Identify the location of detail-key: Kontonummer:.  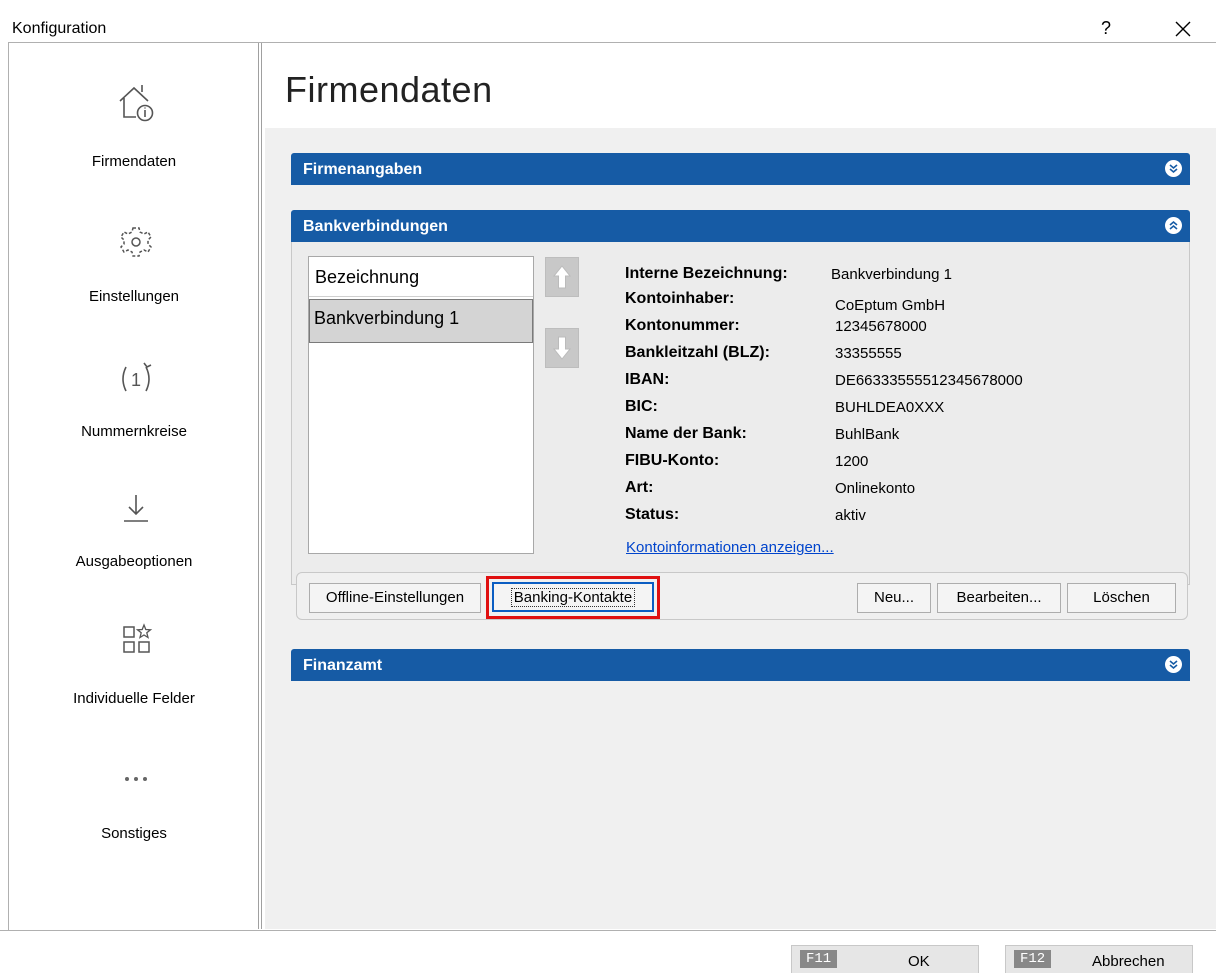
(682, 325).